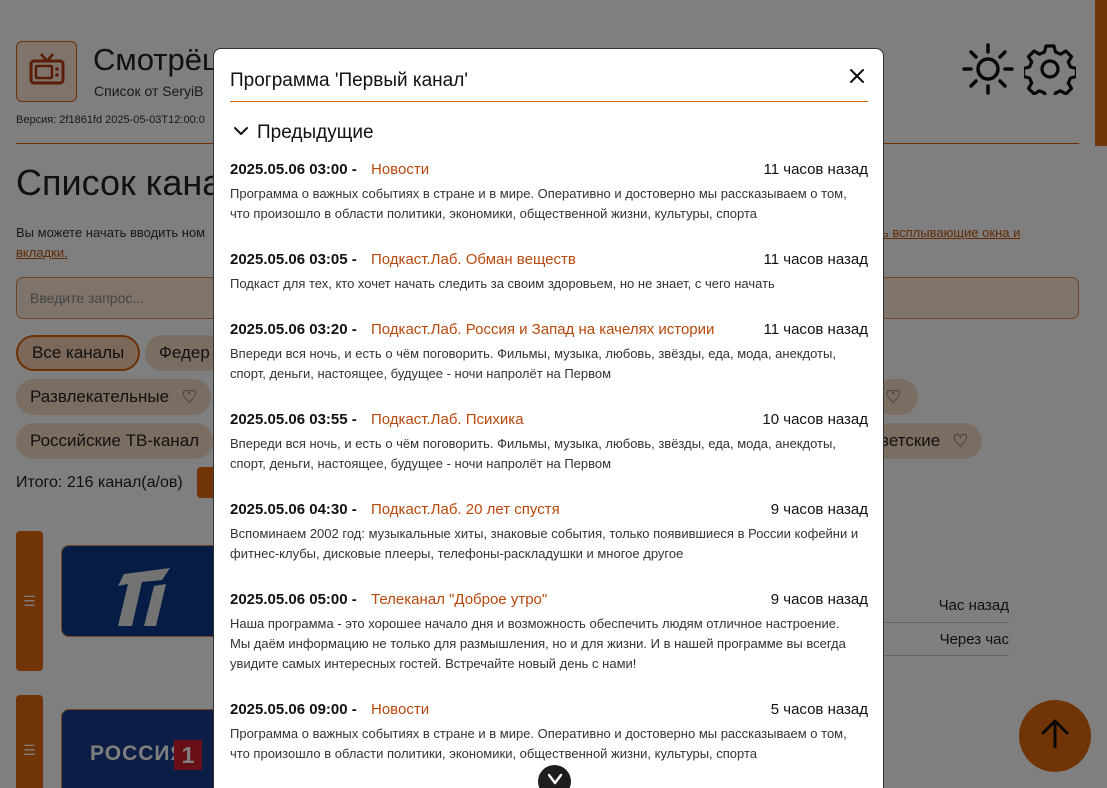 The width and height of the screenshot is (1107, 788). What do you see at coordinates (459, 599) in the screenshot?
I see `program-title-link: Телеканал "Доброе утро"` at bounding box center [459, 599].